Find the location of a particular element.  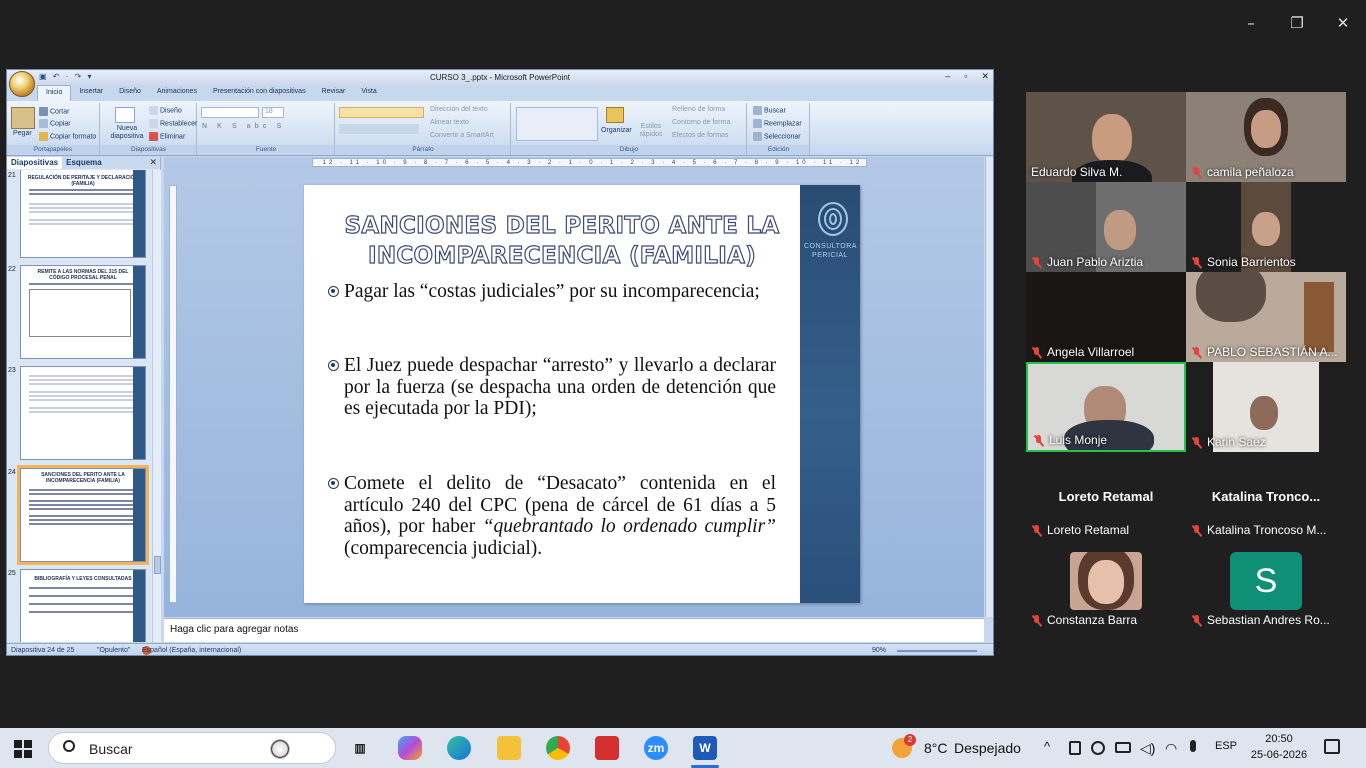

thumb-strip is located at coordinates (139, 606).